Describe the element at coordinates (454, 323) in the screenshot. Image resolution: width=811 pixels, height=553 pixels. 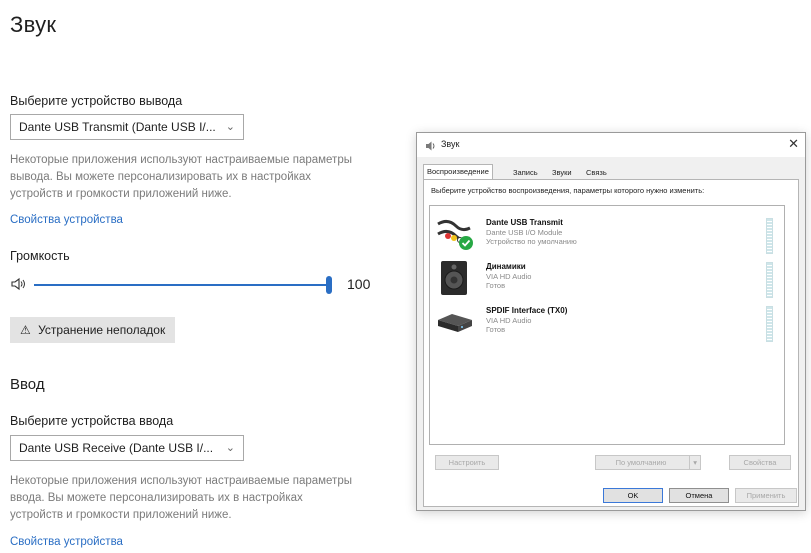
I see `spdif-device-icon` at that location.